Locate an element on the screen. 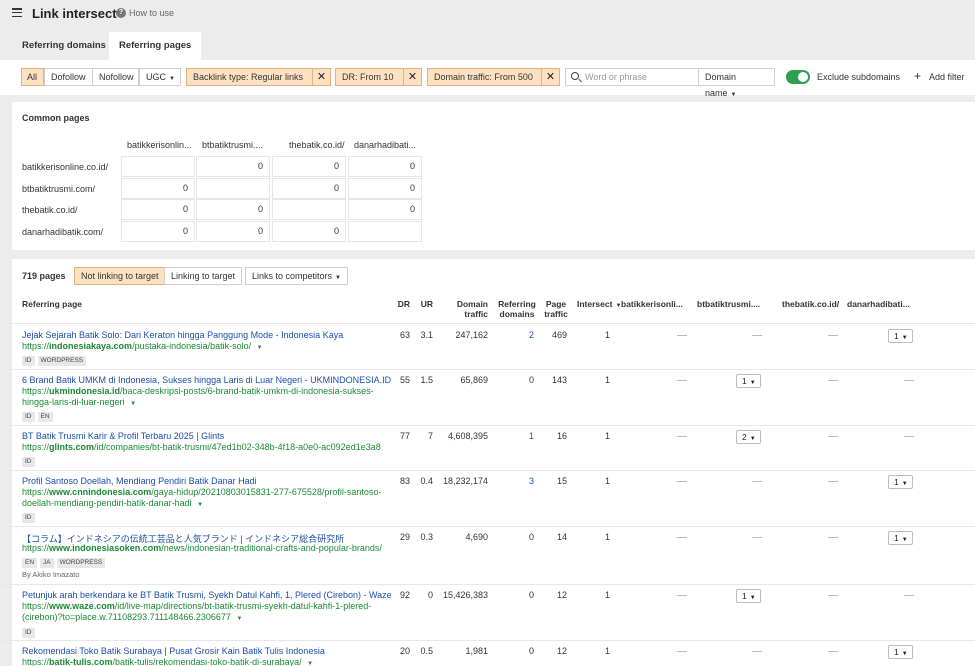  chip-label: Backlink type: Regular links is located at coordinates (248, 77).